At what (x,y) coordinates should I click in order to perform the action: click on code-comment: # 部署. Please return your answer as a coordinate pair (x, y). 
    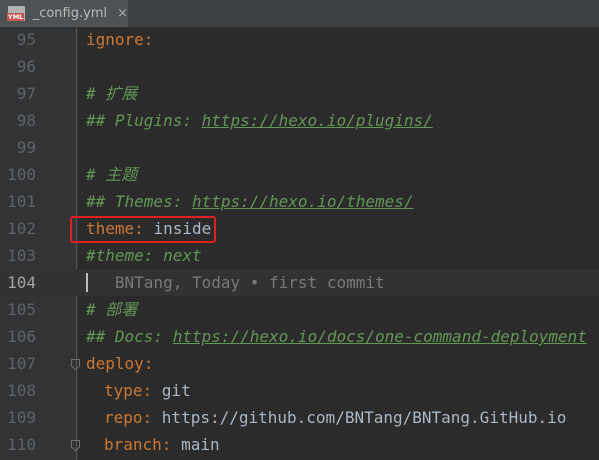
    Looking at the image, I should click on (112, 309).